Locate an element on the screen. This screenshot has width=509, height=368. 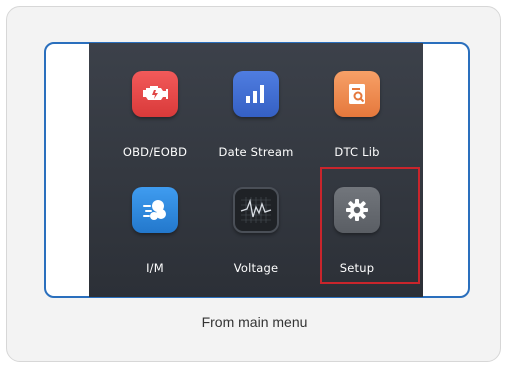
readiness-icon is located at coordinates (155, 210).